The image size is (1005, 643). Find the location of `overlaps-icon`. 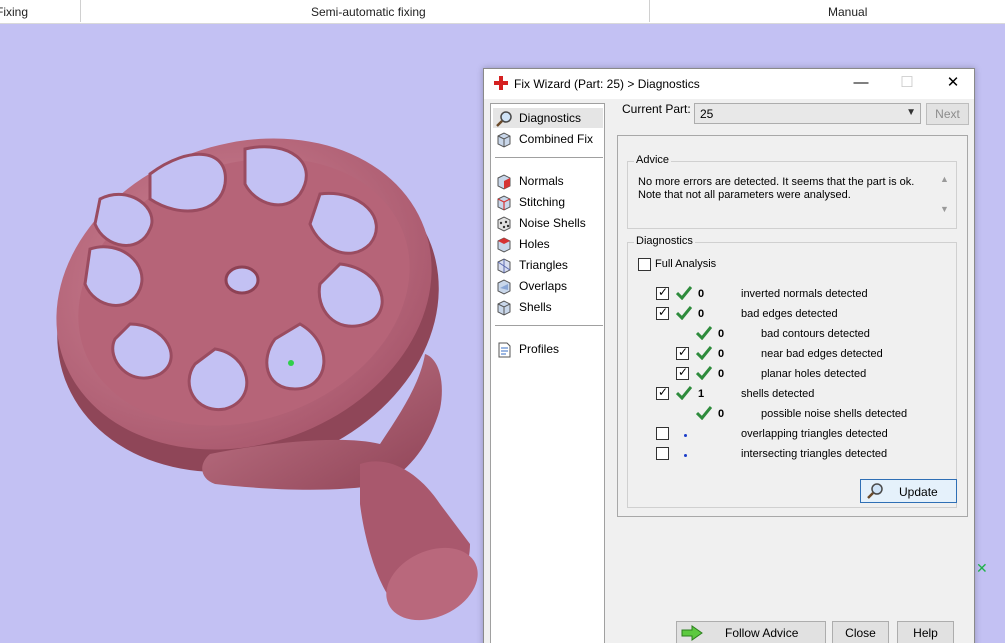

overlaps-icon is located at coordinates (504, 287).